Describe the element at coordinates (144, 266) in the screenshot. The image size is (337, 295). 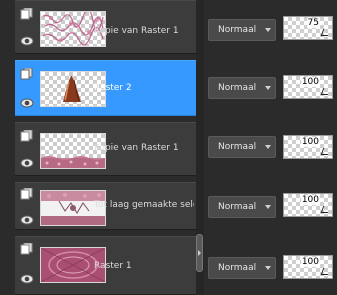
I see `layer-name: Raster 1` at that location.